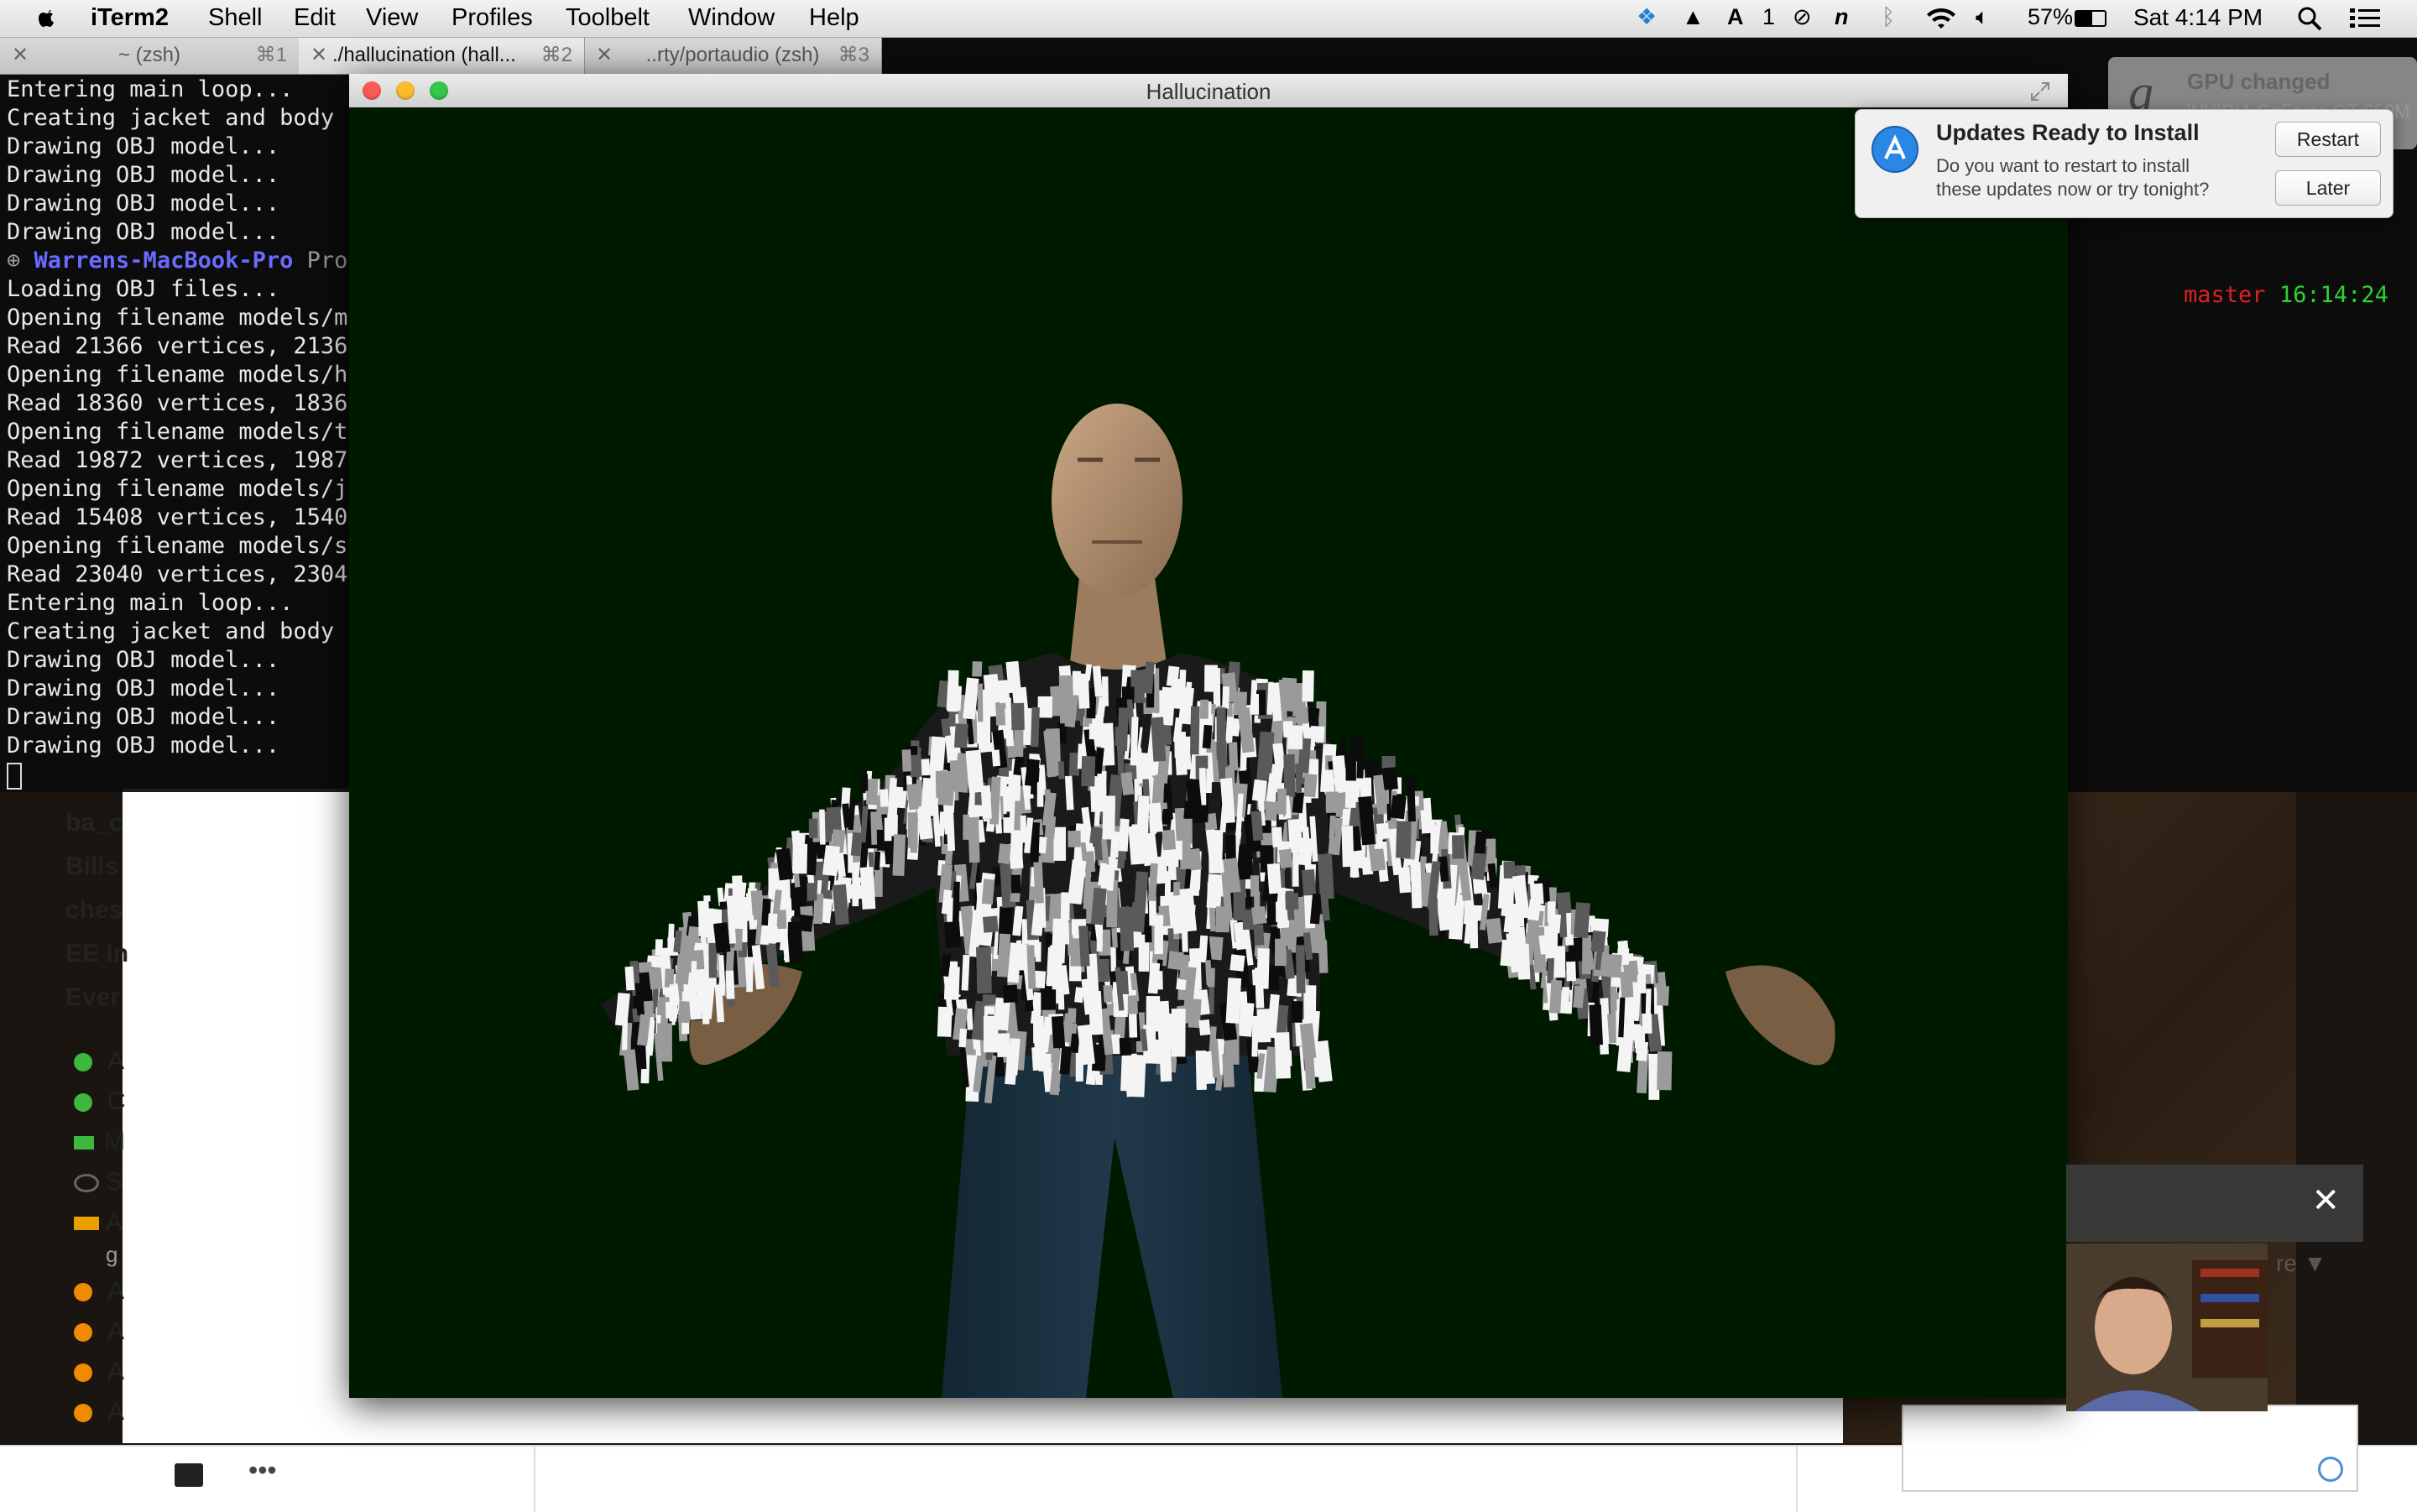  What do you see at coordinates (189, 1475) in the screenshot?
I see `chat-bubble-icon` at bounding box center [189, 1475].